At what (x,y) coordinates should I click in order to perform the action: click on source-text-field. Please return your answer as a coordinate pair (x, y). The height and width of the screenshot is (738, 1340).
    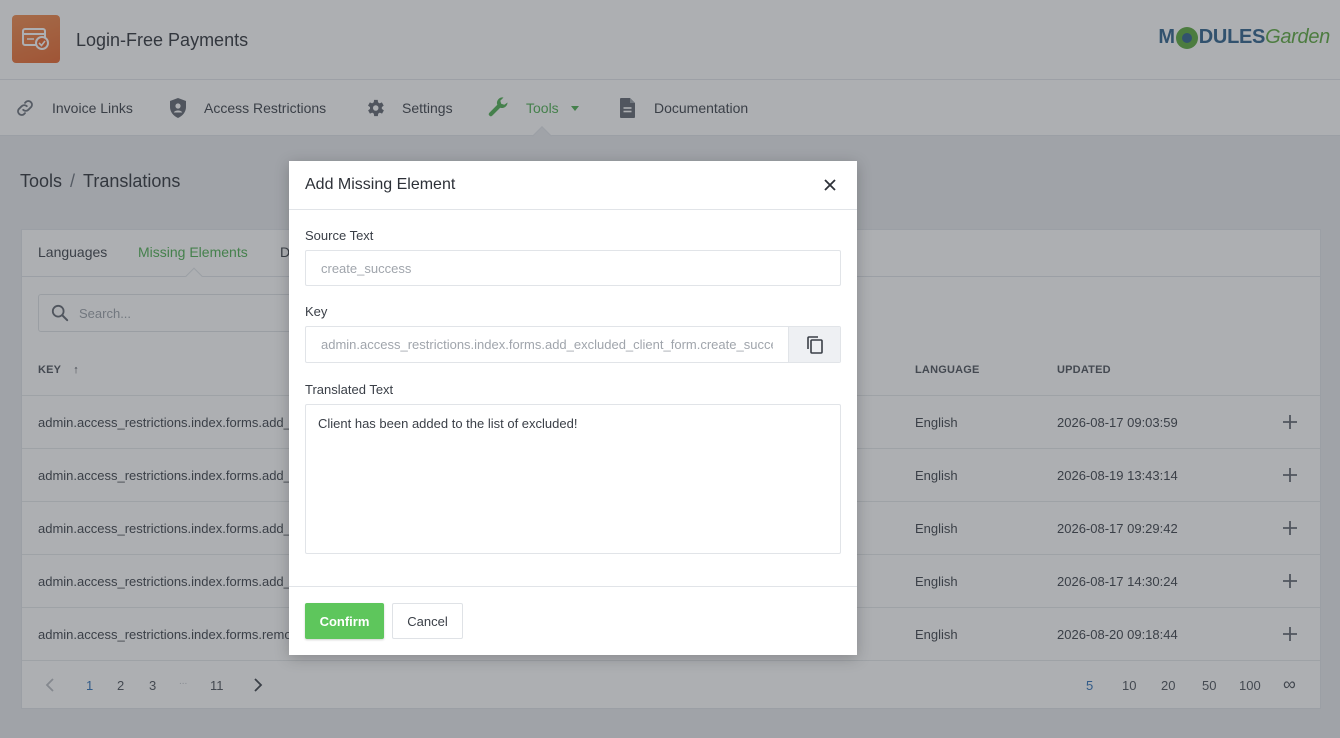
    Looking at the image, I should click on (573, 268).